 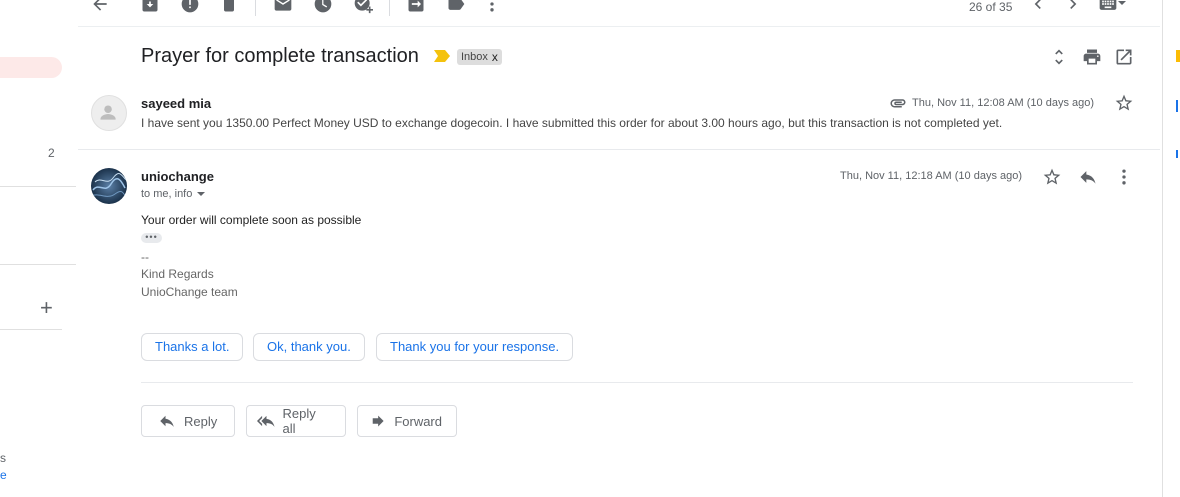 I want to click on reply-all-icon, so click(x=266, y=421).